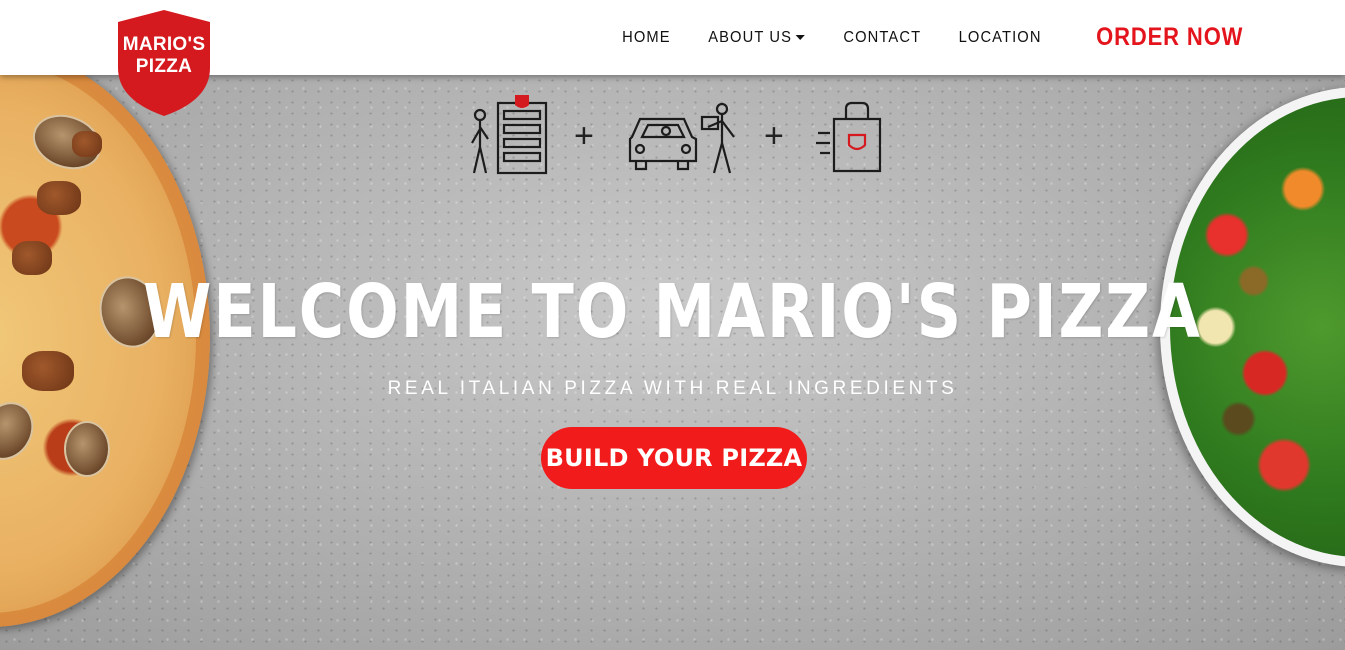  Describe the element at coordinates (509, 135) in the screenshot. I see `pickup-oven-icon` at that location.